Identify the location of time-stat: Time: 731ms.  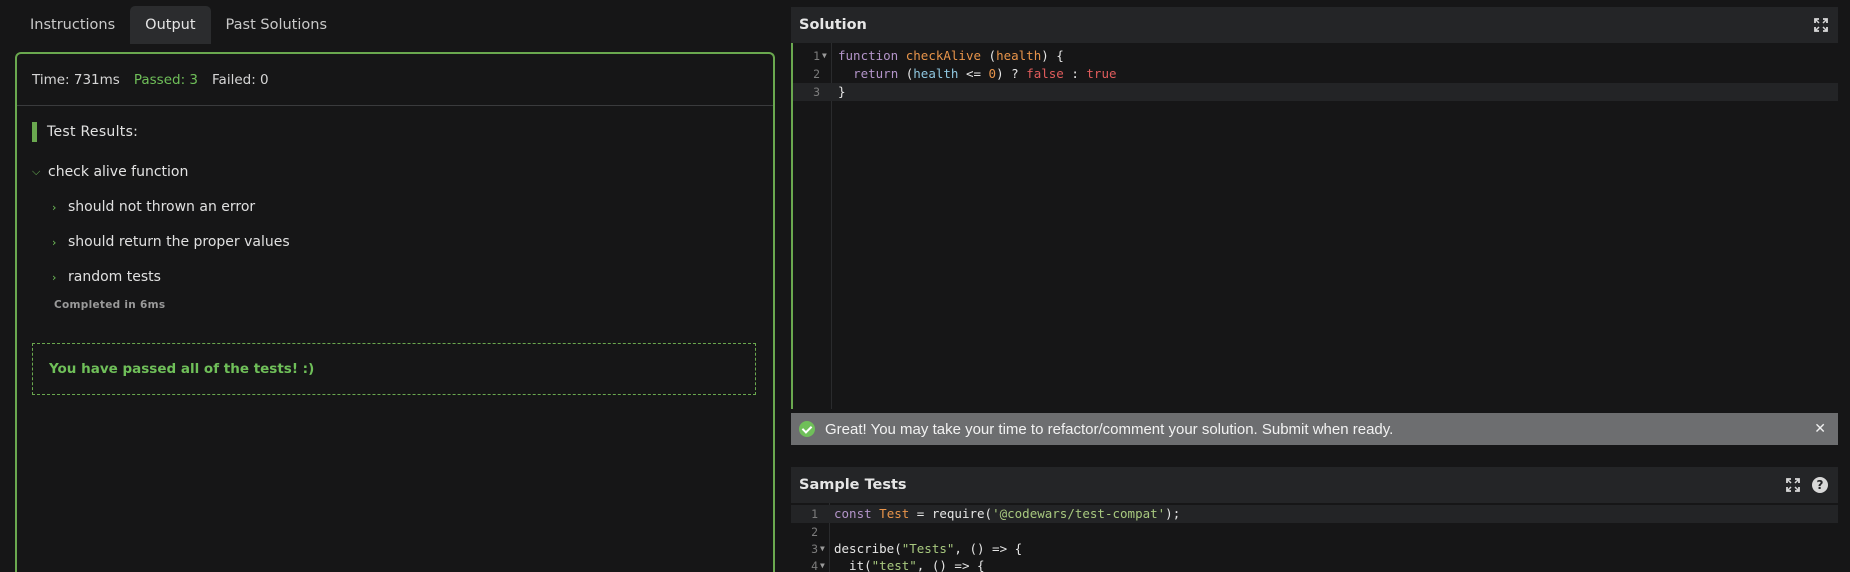
(76, 79).